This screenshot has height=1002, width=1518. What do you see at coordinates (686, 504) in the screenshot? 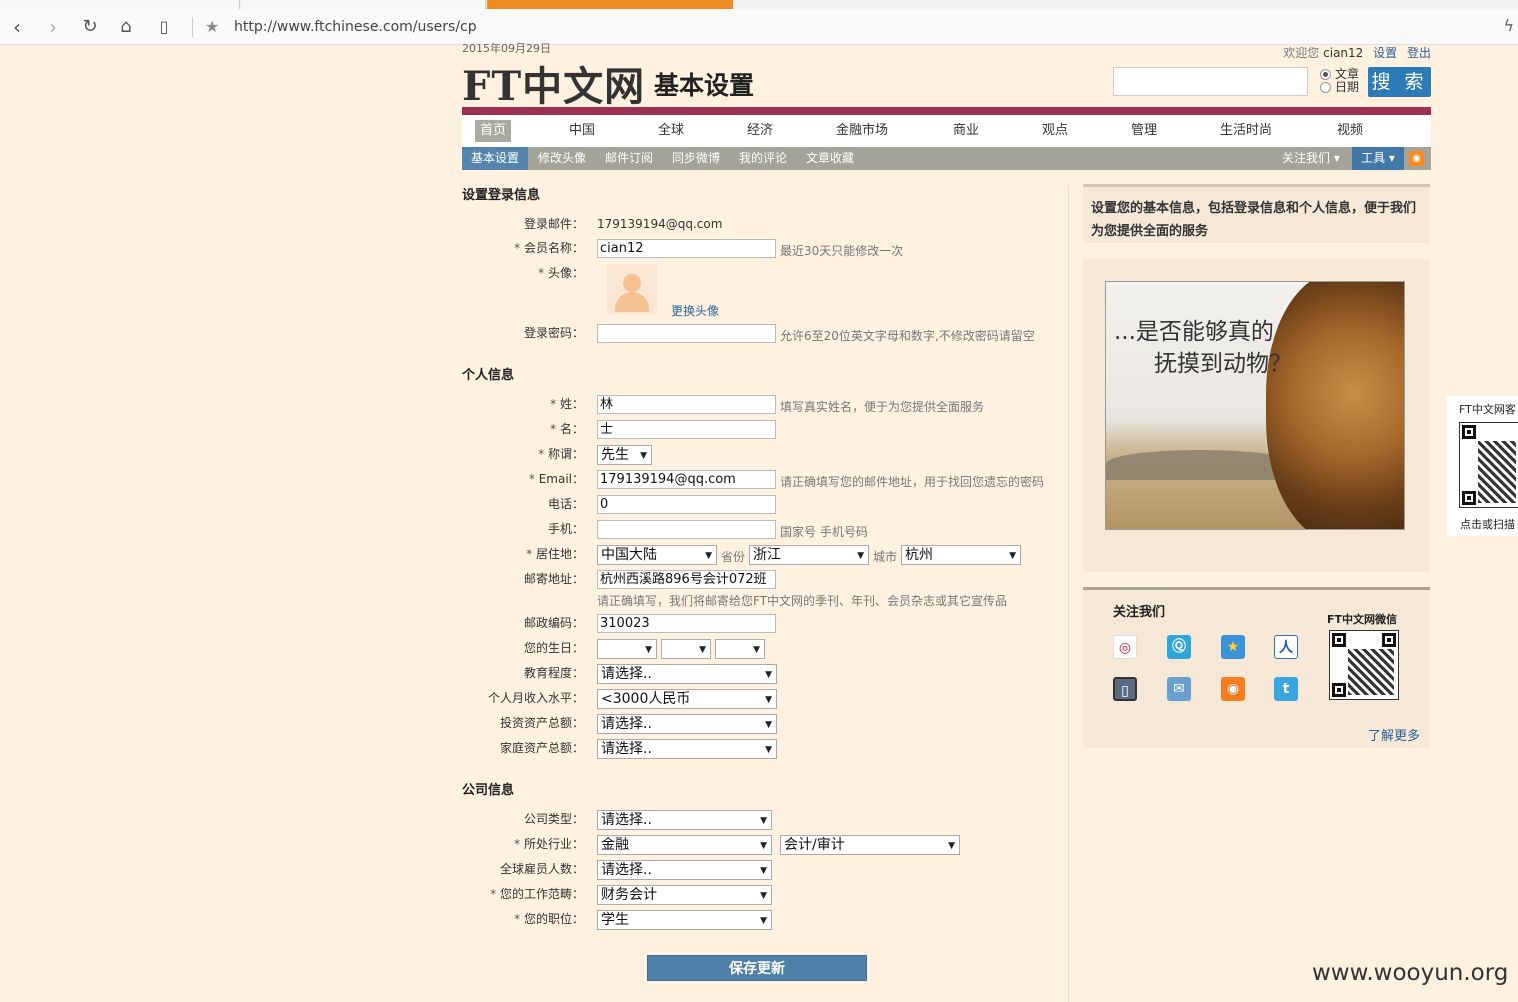
I see `phone-input: 0` at bounding box center [686, 504].